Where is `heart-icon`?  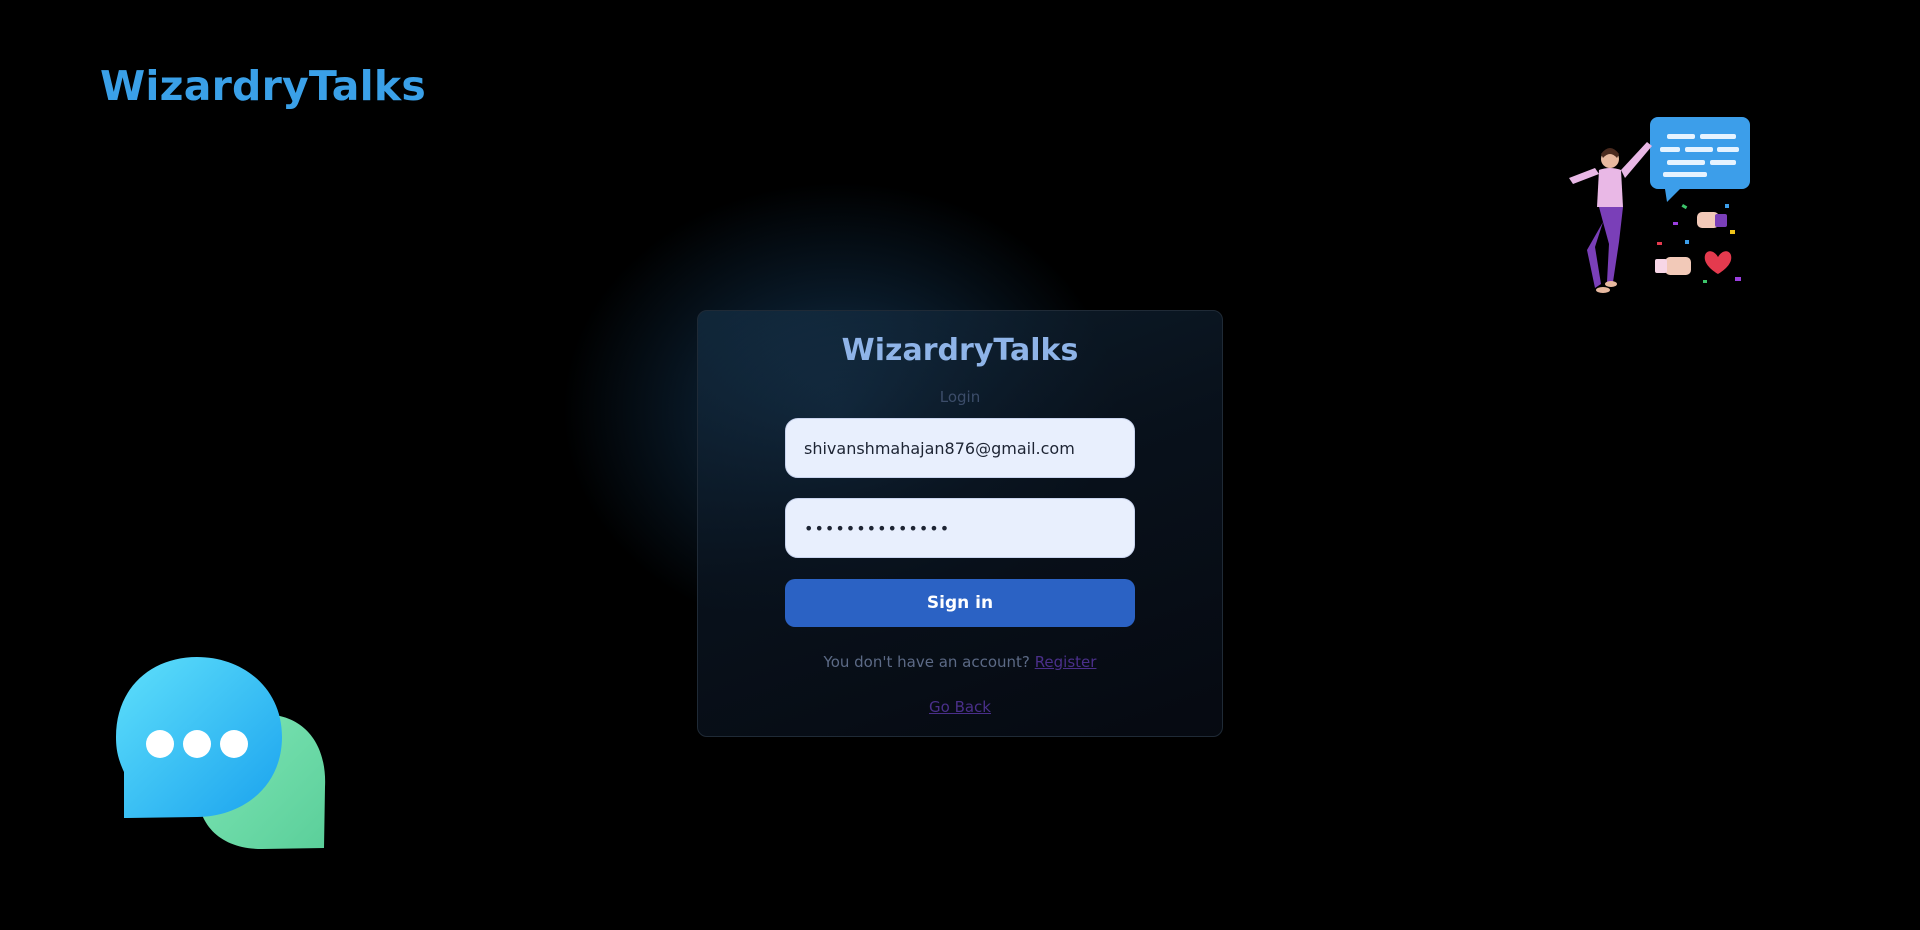
heart-icon is located at coordinates (1718, 262).